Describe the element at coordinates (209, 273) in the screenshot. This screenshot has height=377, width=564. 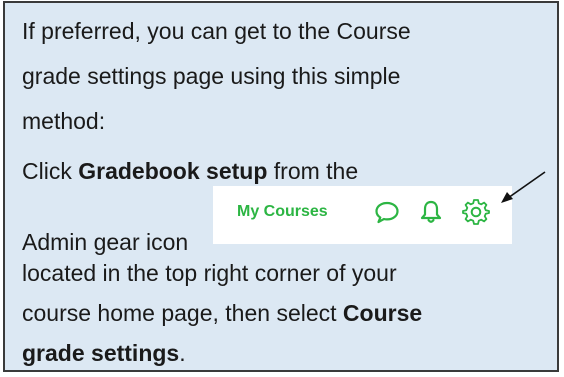
I see `instruction-line-6: located in the top right corner of your` at that location.